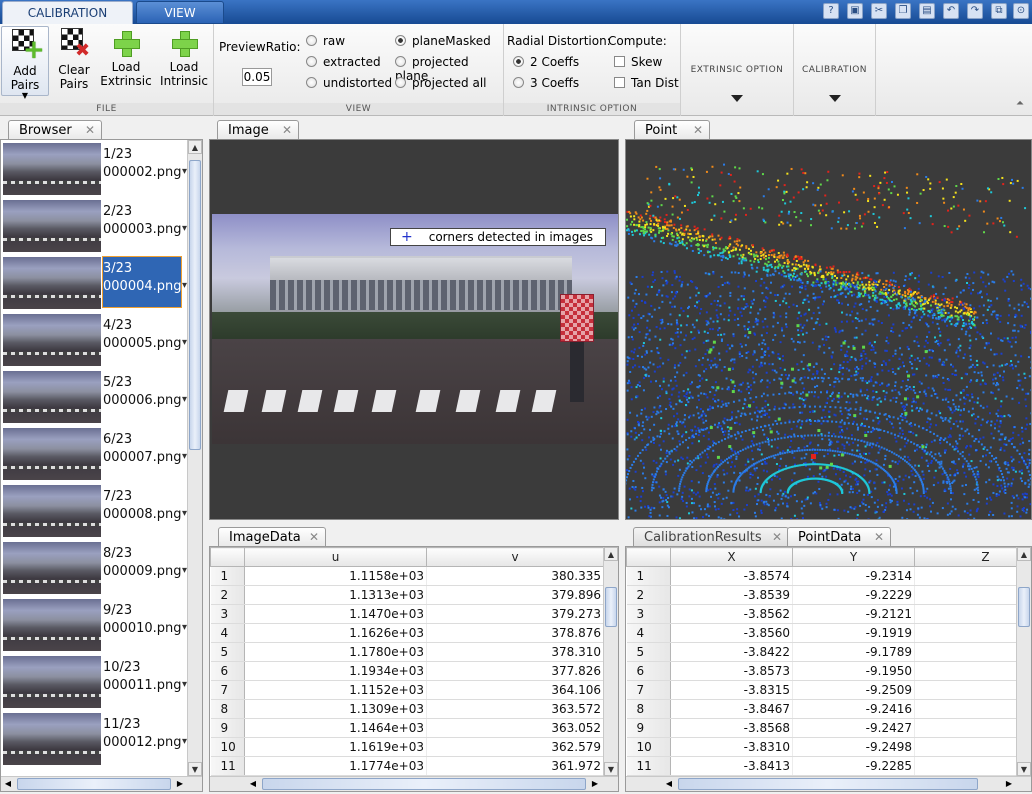 The width and height of the screenshot is (1032, 794). I want to click on table-row: 3-3.8562-9.2121-0.16, so click(821, 614).